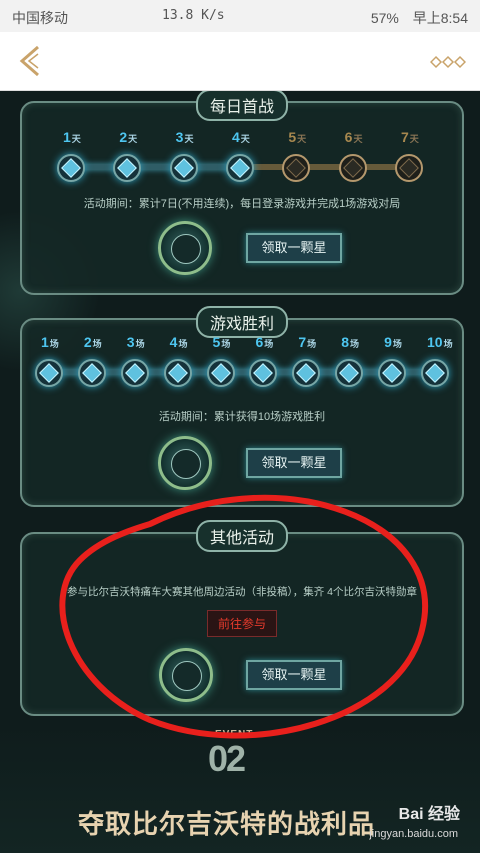  I want to click on event-title: 夺取比尔吉沃特的战利品, so click(227, 824).